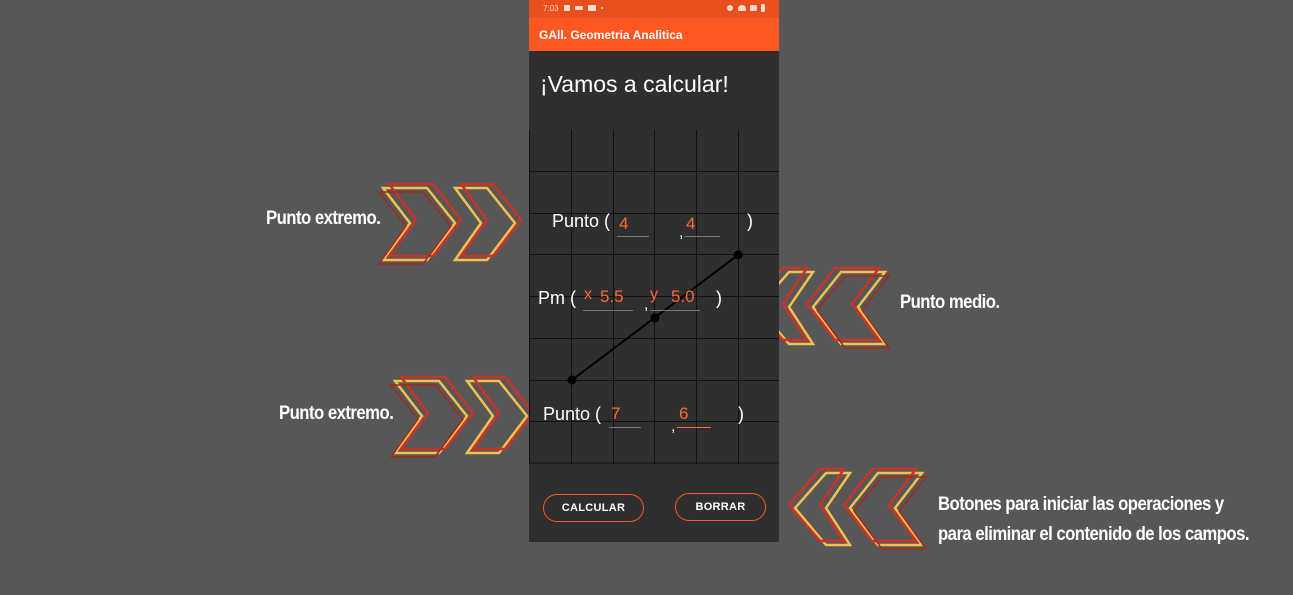 Image resolution: width=1293 pixels, height=595 pixels. What do you see at coordinates (753, 8) in the screenshot?
I see `signal-icon` at bounding box center [753, 8].